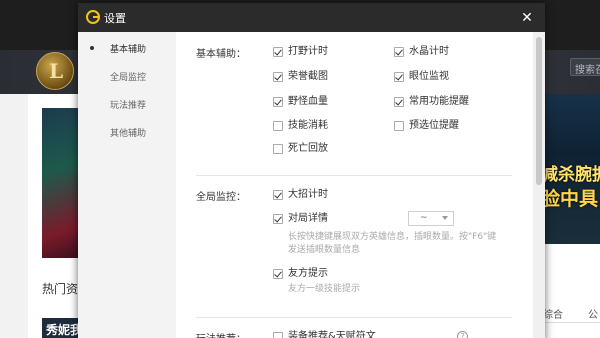 Image resolution: width=600 pixels, height=338 pixels. Describe the element at coordinates (570, 199) in the screenshot. I see `banner-text-line2: 脸中具` at that location.